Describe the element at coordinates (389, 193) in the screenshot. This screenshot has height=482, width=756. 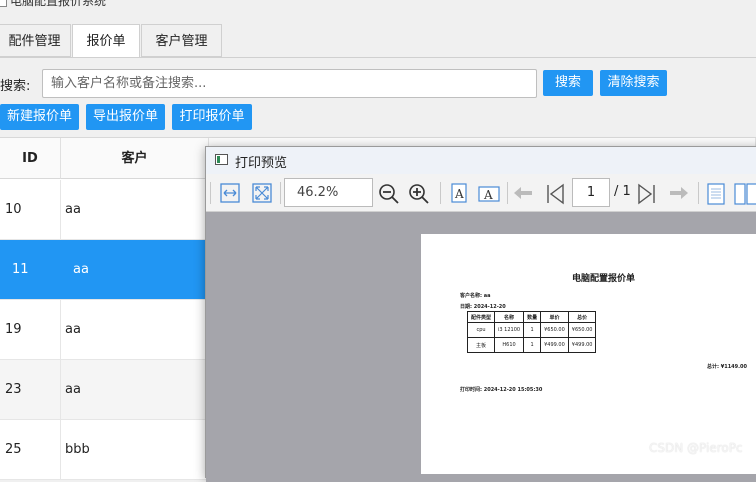
I see `zoom-out-icon` at that location.